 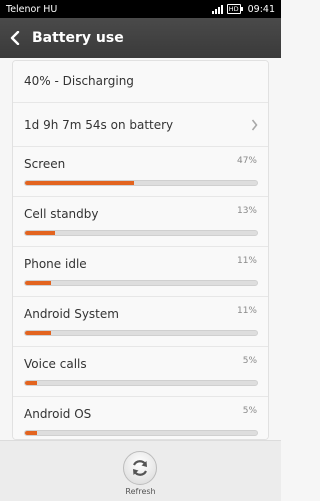 I want to click on usage-item-android-system: Android System 11%, so click(x=140, y=322).